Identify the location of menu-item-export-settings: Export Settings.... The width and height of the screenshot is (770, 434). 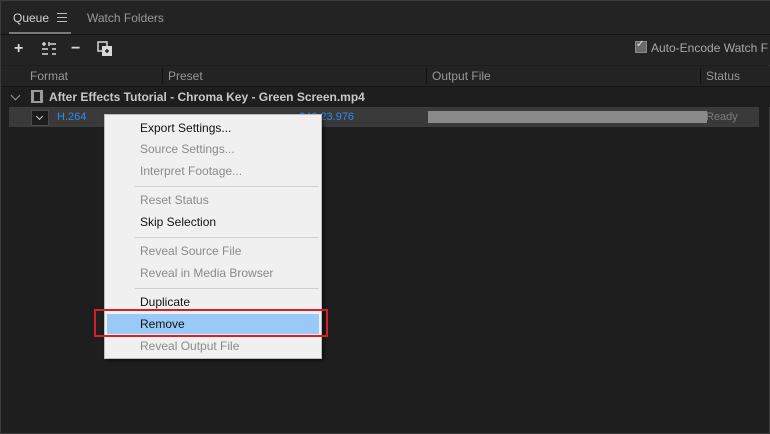
(213, 128).